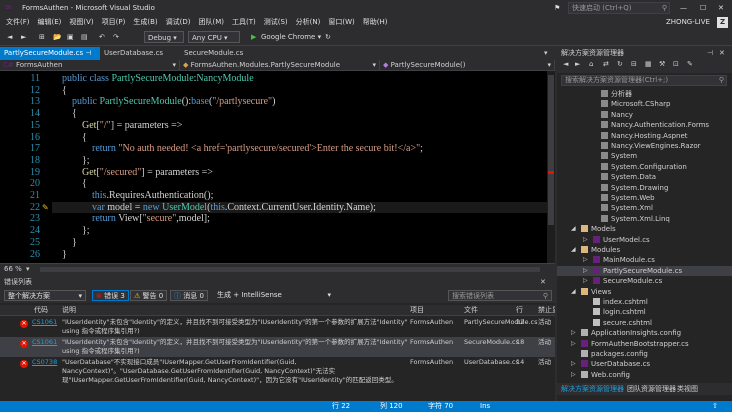 The height and width of the screenshot is (412, 732). I want to click on error-code: CS1061, so click(44, 322).